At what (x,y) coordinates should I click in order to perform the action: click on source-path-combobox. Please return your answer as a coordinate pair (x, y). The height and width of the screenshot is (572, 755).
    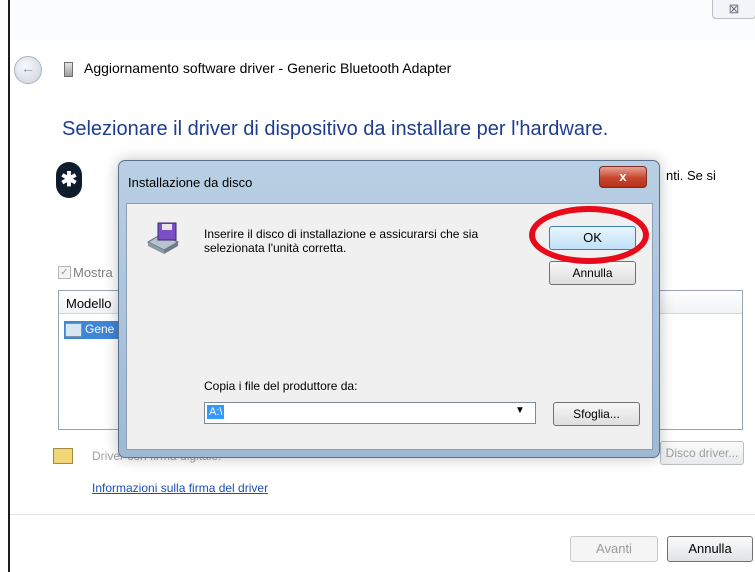
    Looking at the image, I should click on (370, 413).